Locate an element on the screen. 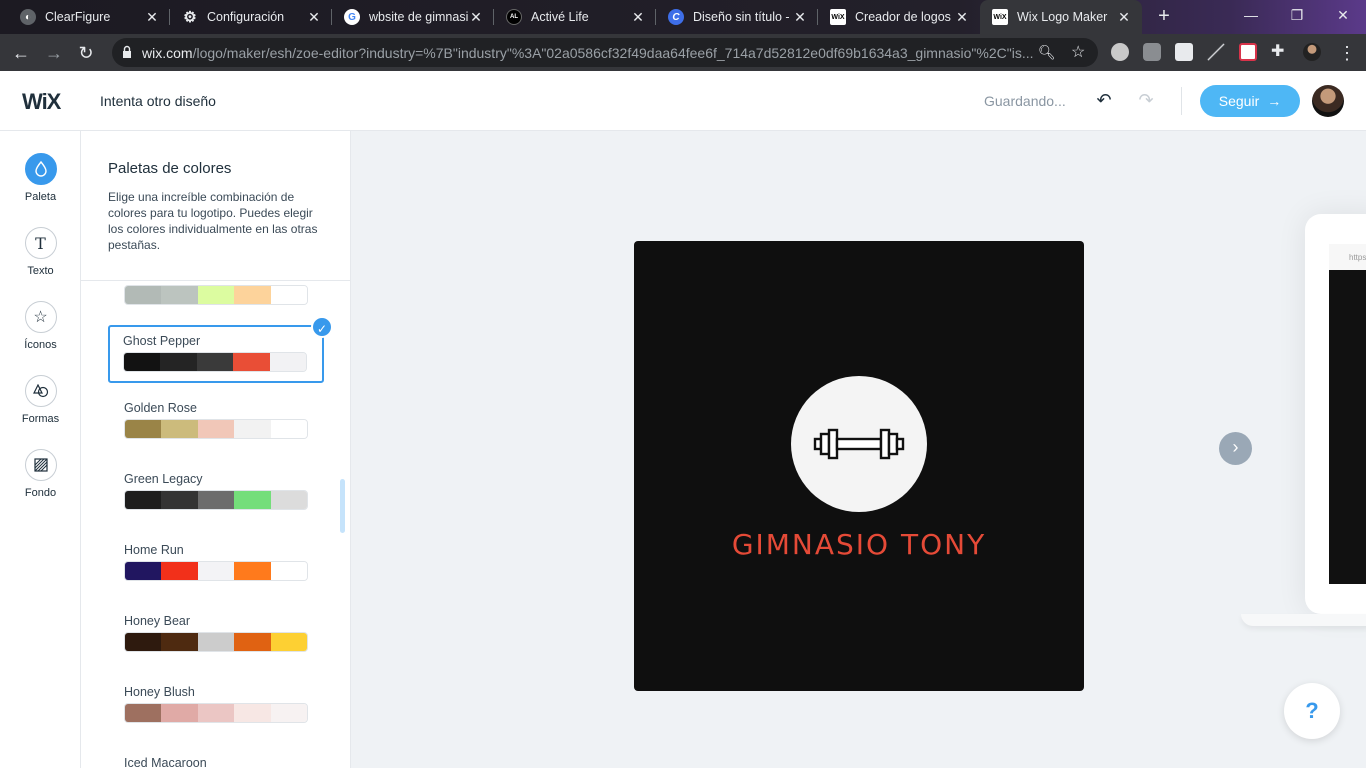  tab-title: Configuración is located at coordinates (246, 17).